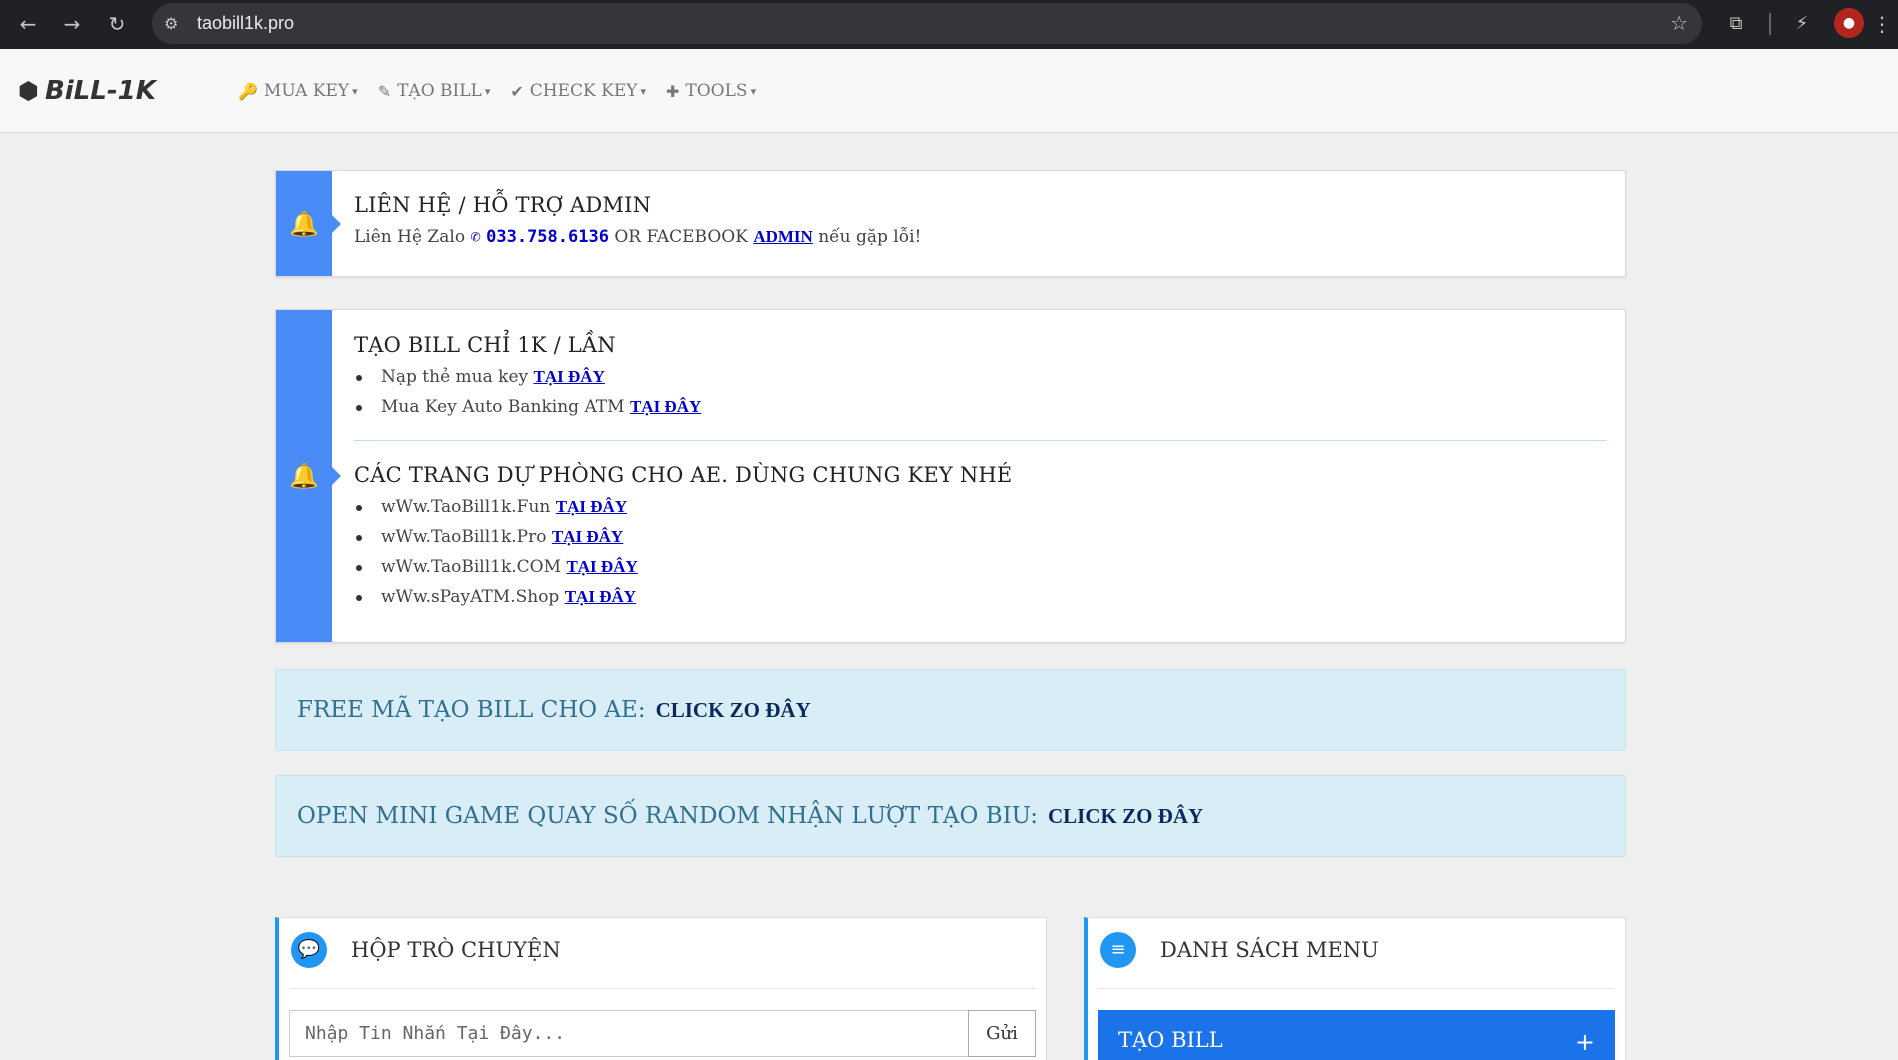  Describe the element at coordinates (503, 205) in the screenshot. I see `contact-title: LIÊN HỆ / HỖ TRỢ ADMIN` at that location.